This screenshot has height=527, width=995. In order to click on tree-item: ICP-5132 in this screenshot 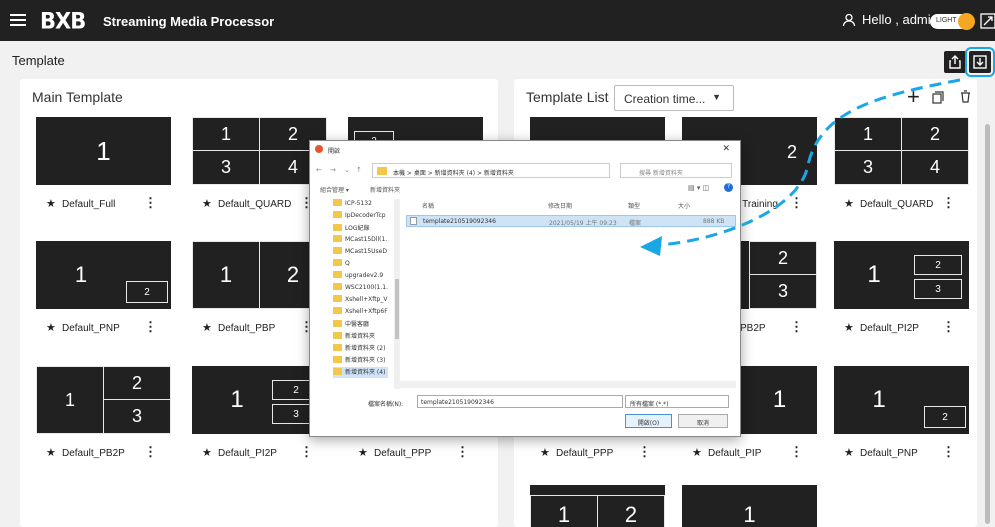, I will do `click(360, 204)`.